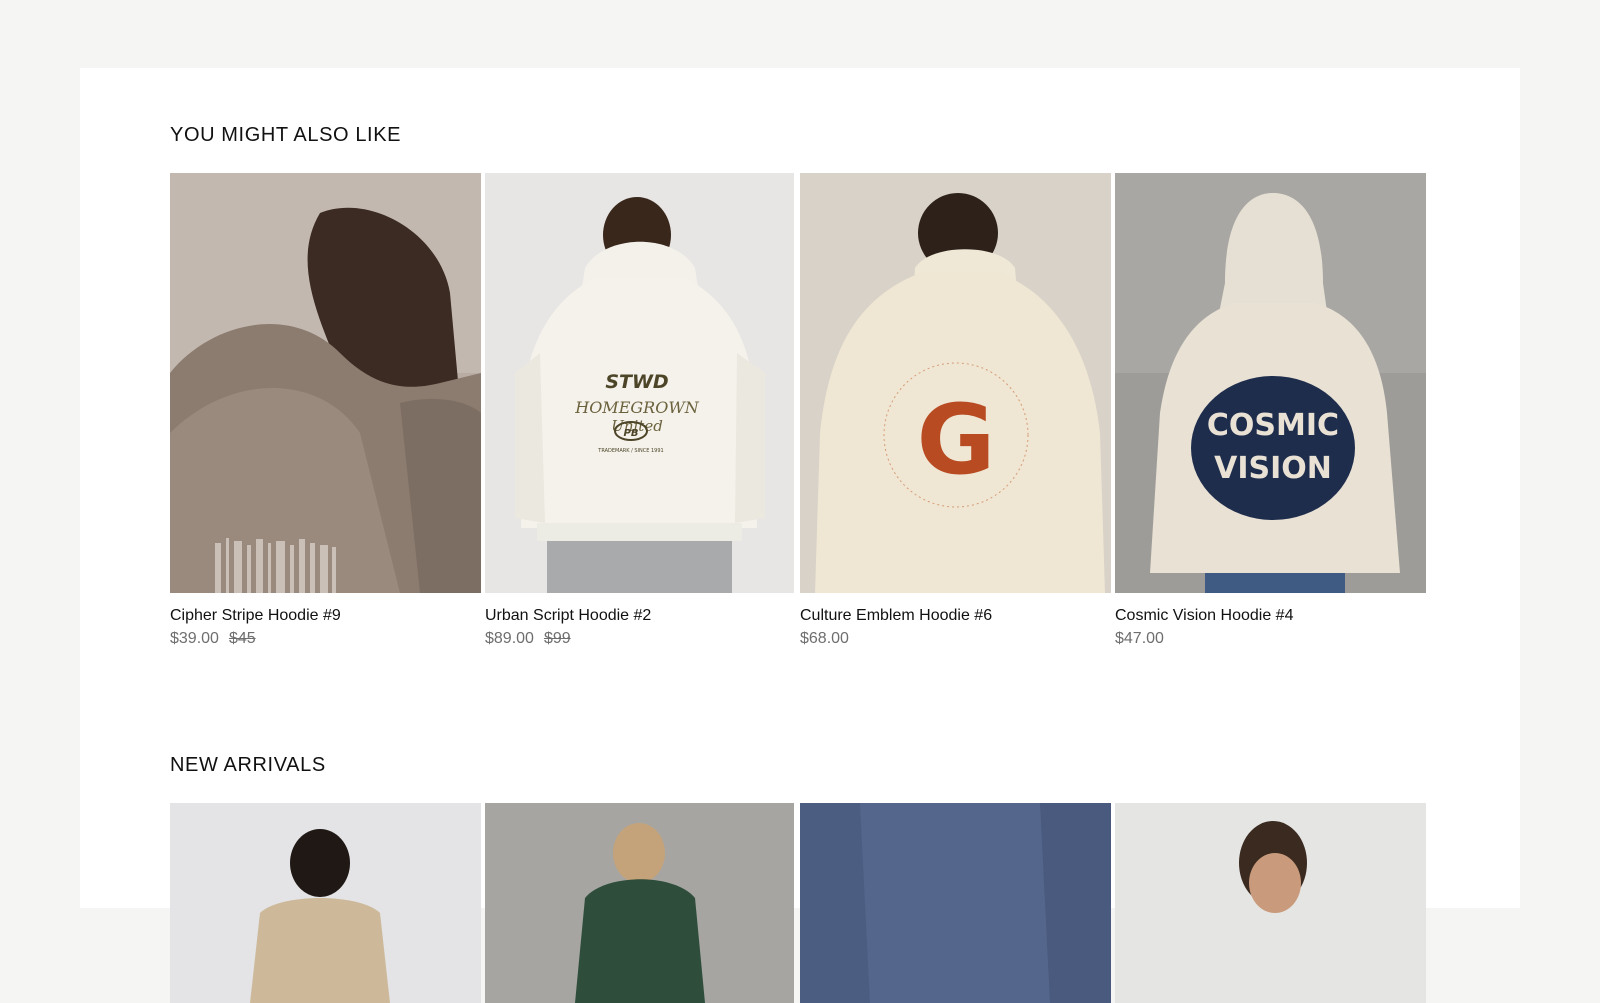 The width and height of the screenshot is (1600, 1003). What do you see at coordinates (1273, 468) in the screenshot?
I see `svg-text: VISION` at bounding box center [1273, 468].